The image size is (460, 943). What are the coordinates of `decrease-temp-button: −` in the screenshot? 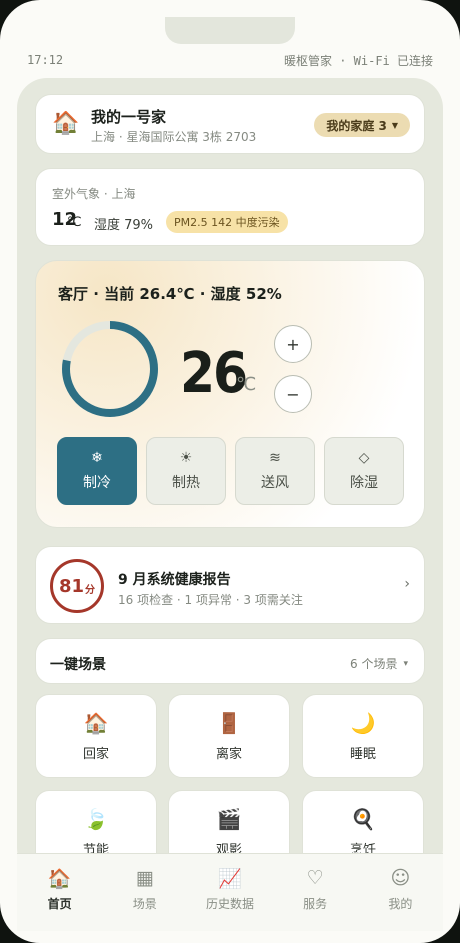 It's located at (293, 394).